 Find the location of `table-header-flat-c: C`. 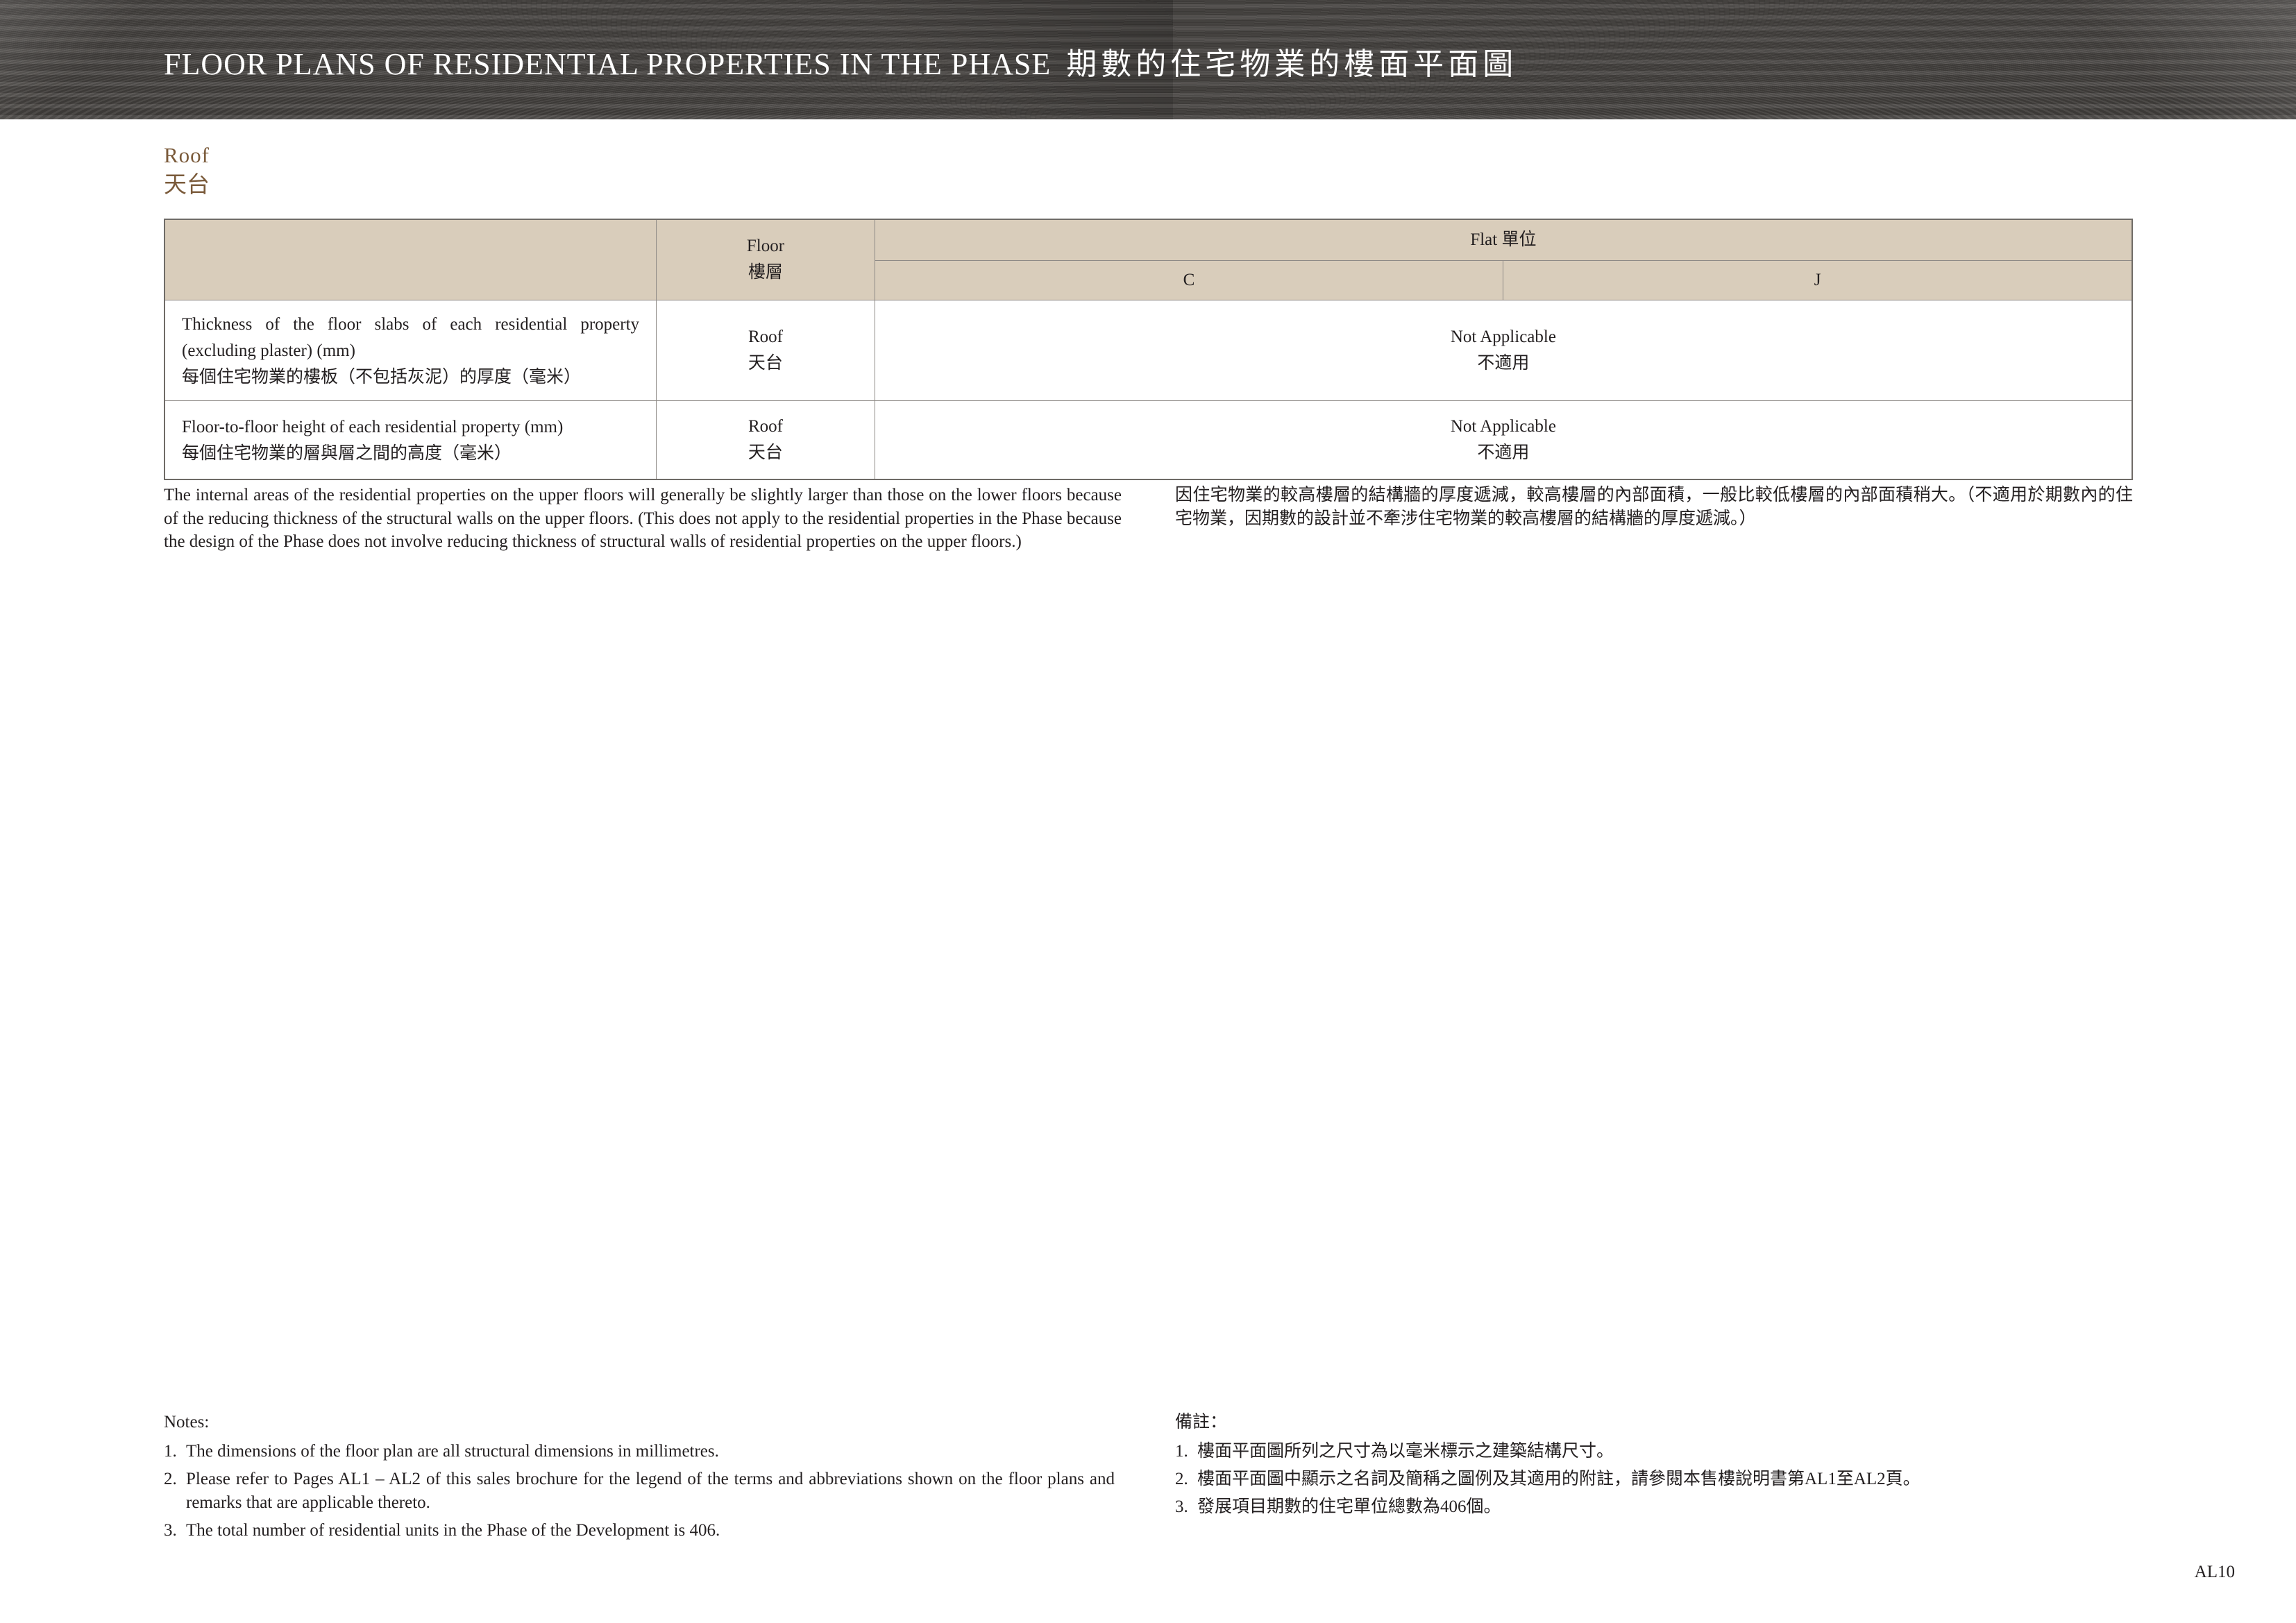

table-header-flat-c: C is located at coordinates (1189, 280).